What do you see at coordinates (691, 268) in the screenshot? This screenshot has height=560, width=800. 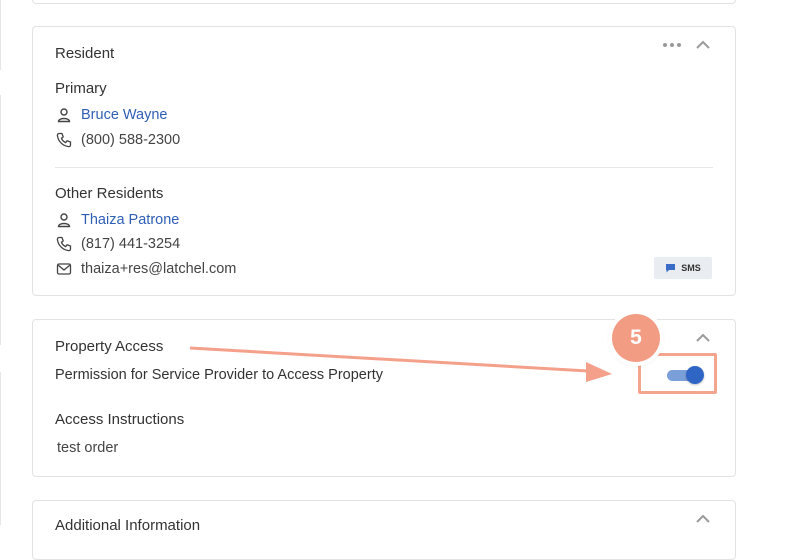 I see `sms-label: SMS` at bounding box center [691, 268].